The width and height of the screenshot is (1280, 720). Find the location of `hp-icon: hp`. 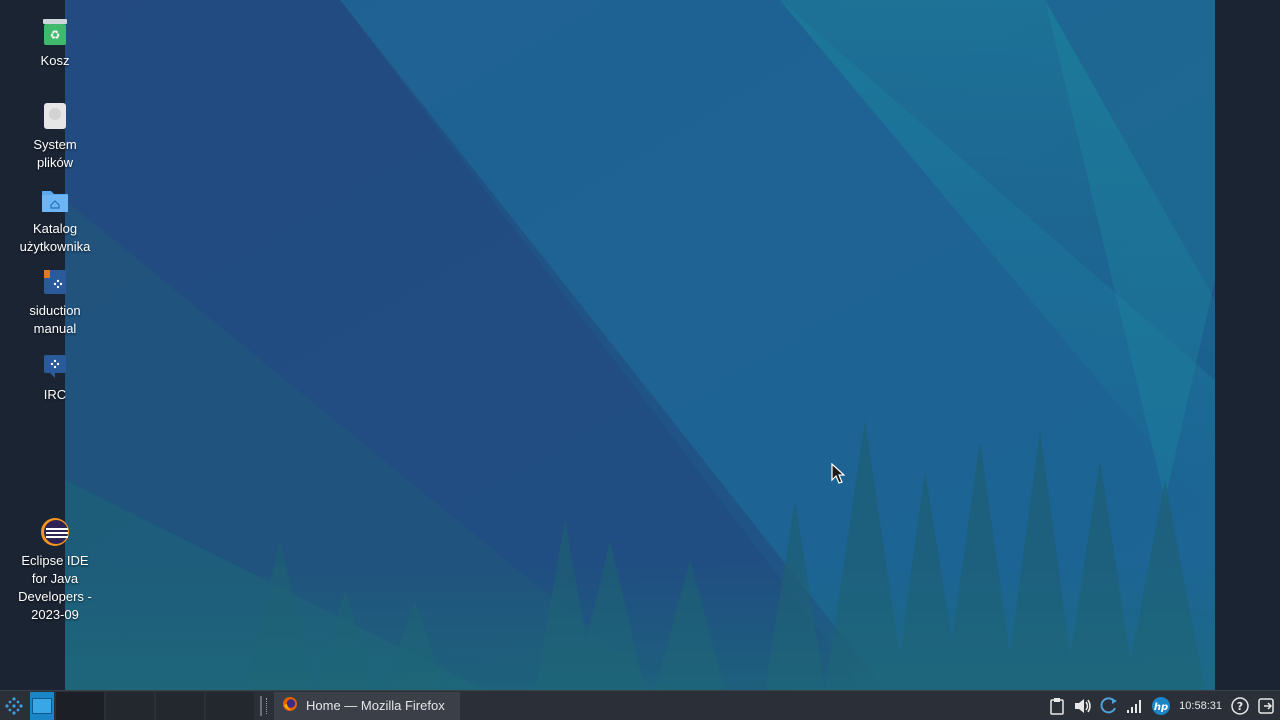

hp-icon: hp is located at coordinates (1161, 706).